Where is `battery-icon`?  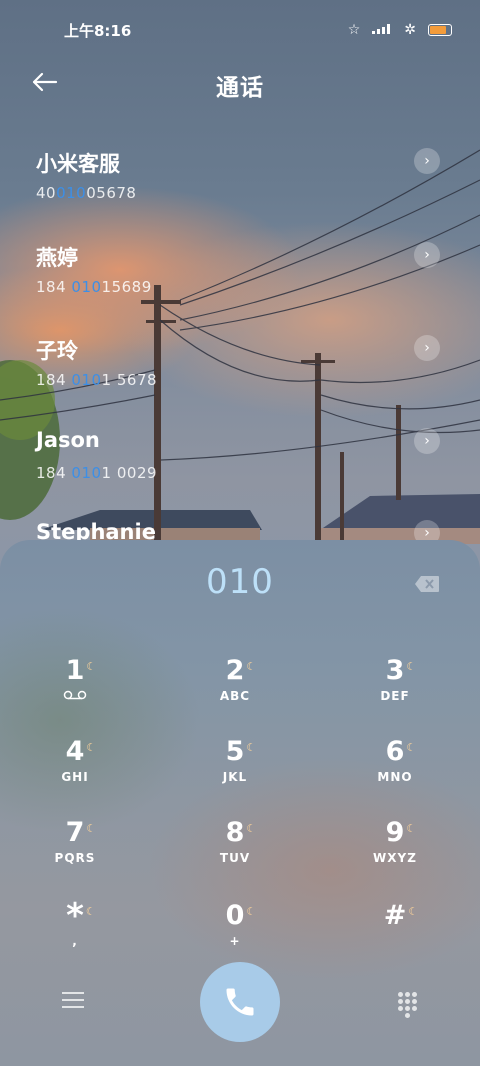
battery-icon is located at coordinates (440, 30).